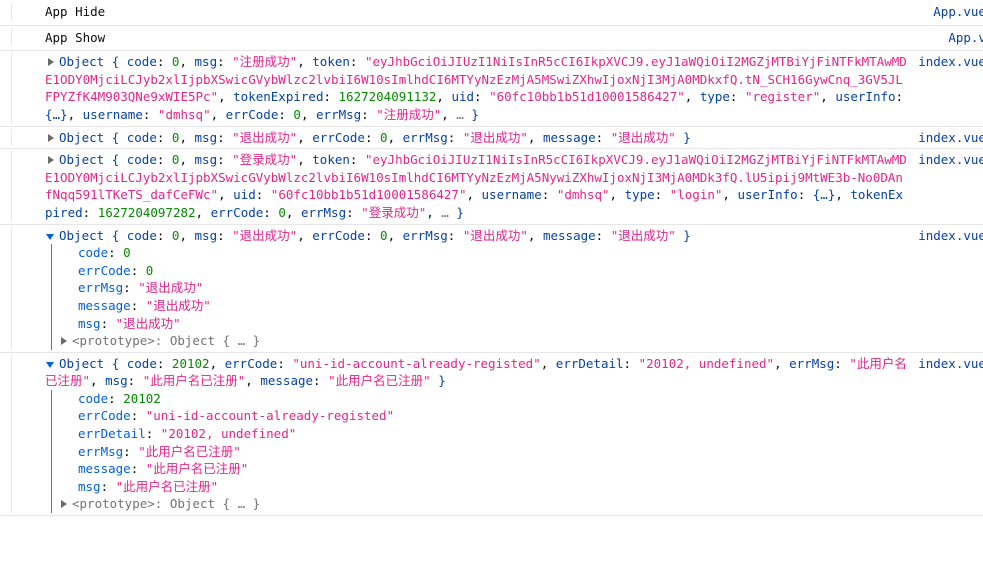 This screenshot has height=567, width=983. What do you see at coordinates (119, 62) in the screenshot?
I see `token-brace: {` at bounding box center [119, 62].